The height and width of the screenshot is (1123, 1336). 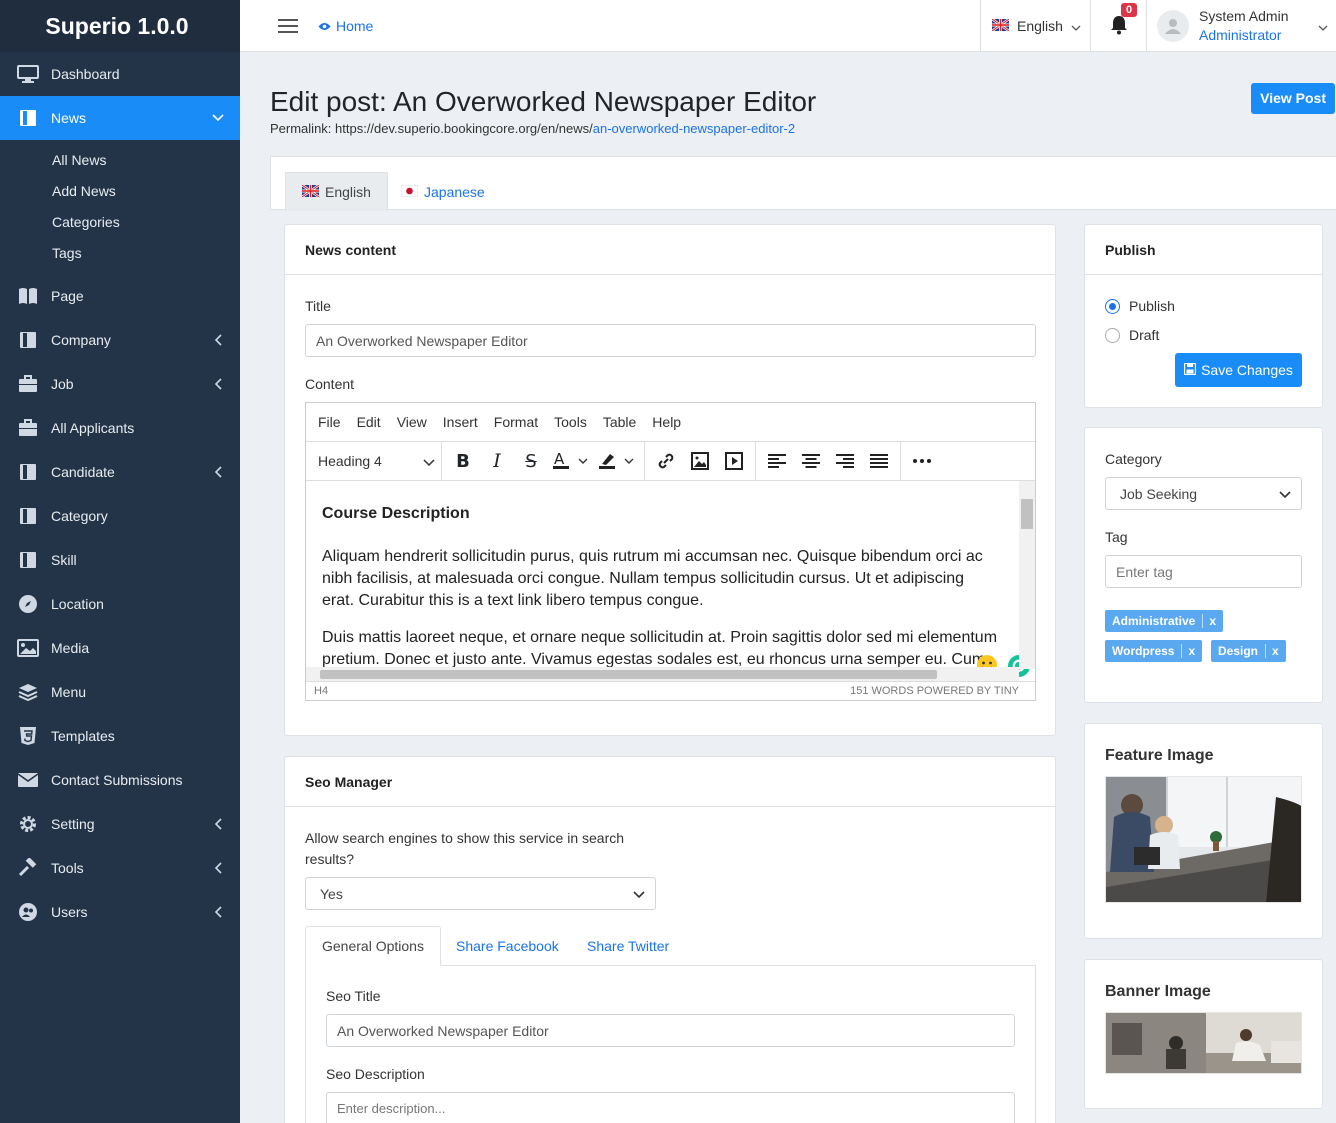 What do you see at coordinates (1027, 575) in the screenshot?
I see `editor-vertical-scrollbar` at bounding box center [1027, 575].